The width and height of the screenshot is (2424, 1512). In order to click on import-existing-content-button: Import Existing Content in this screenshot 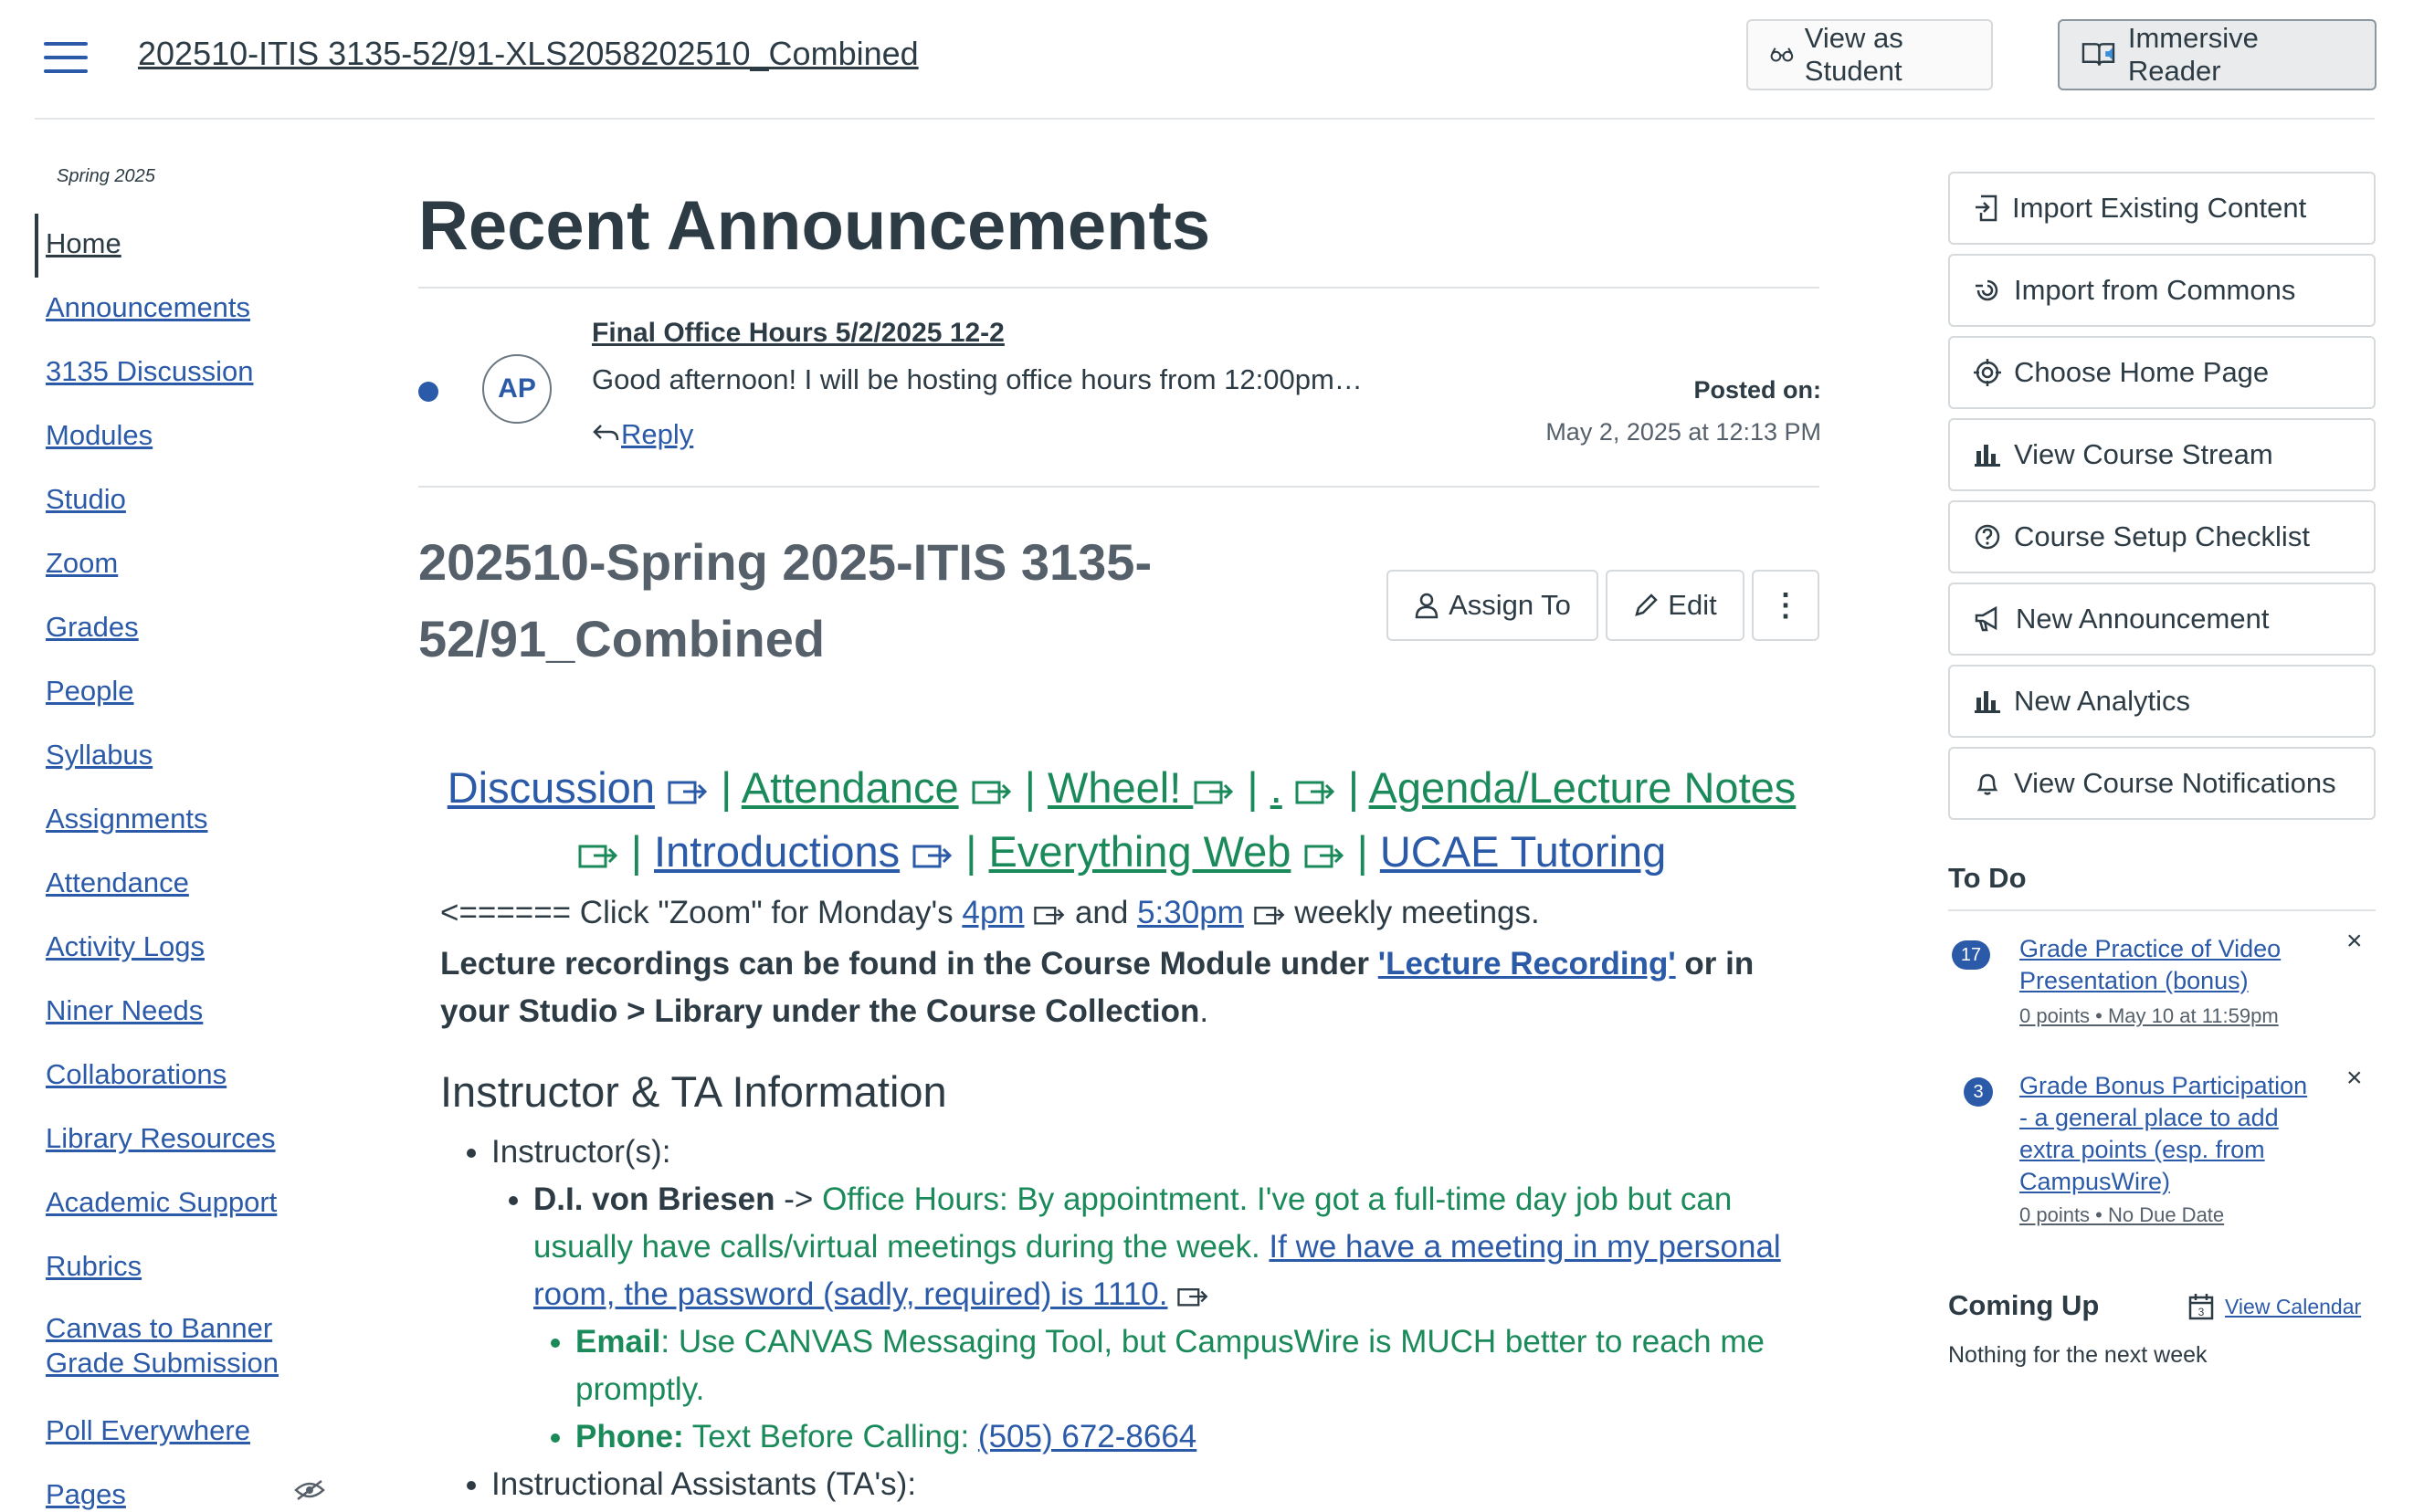, I will do `click(2162, 209)`.